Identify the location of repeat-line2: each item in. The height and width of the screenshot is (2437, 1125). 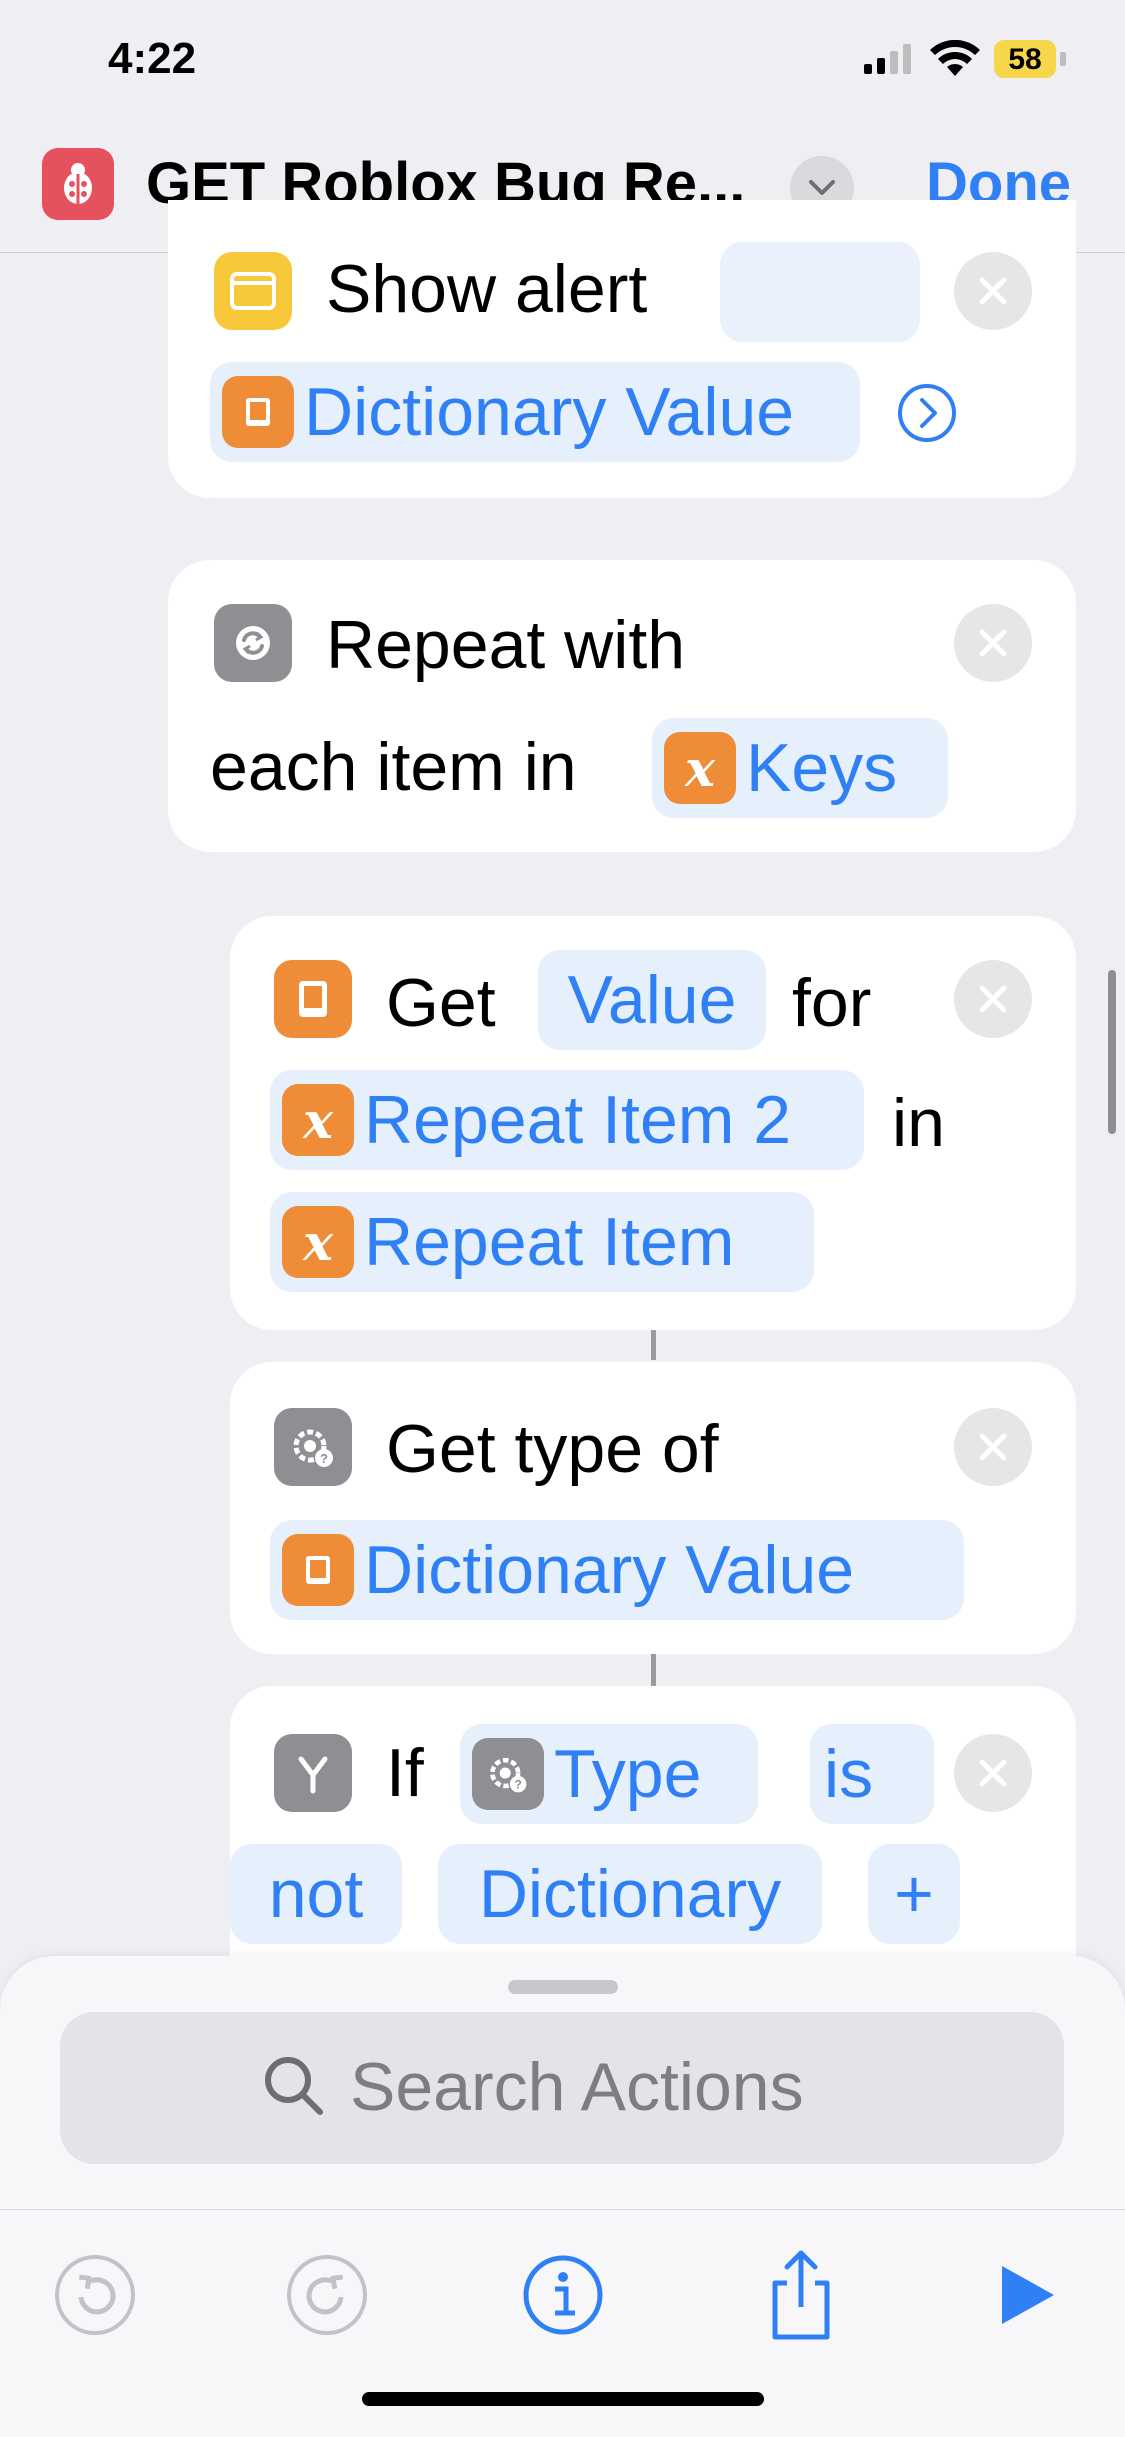
(393, 767).